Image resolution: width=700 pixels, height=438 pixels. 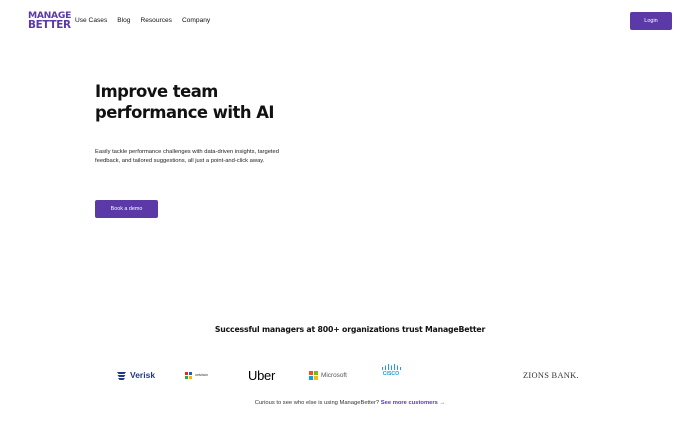 What do you see at coordinates (316, 372) in the screenshot?
I see `ms-square-green` at bounding box center [316, 372].